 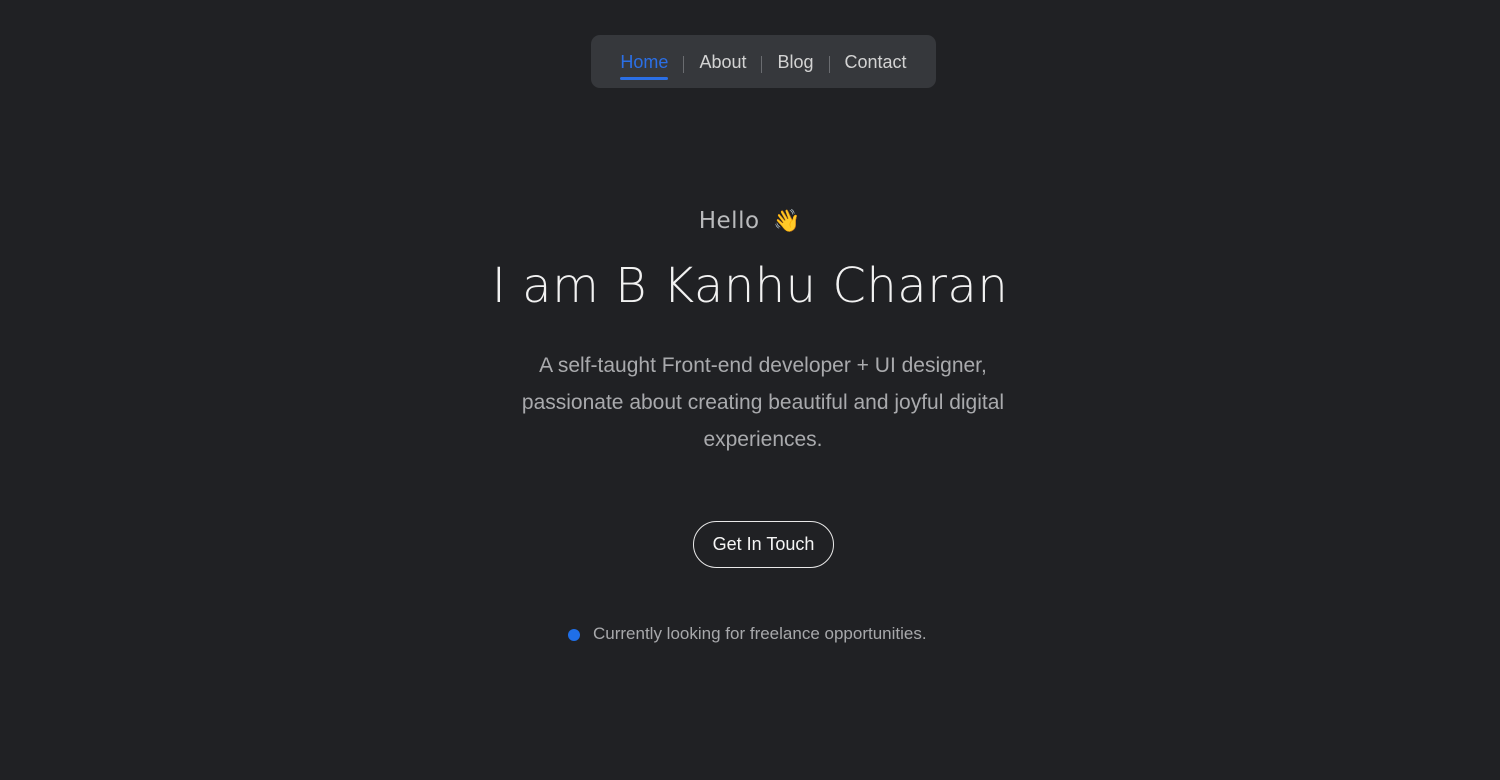 What do you see at coordinates (644, 65) in the screenshot?
I see `nav-home-link: Home` at bounding box center [644, 65].